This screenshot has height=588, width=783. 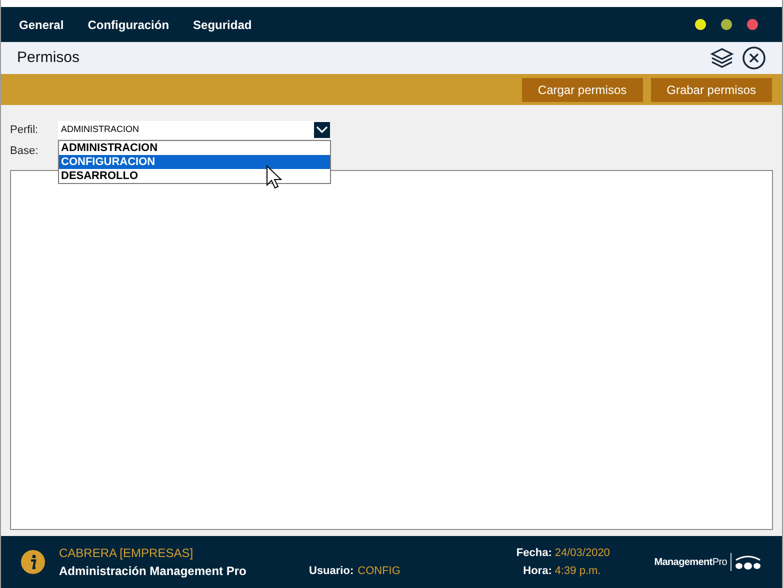 What do you see at coordinates (578, 571) in the screenshot?
I see `time-value: 4:39 p.m.` at bounding box center [578, 571].